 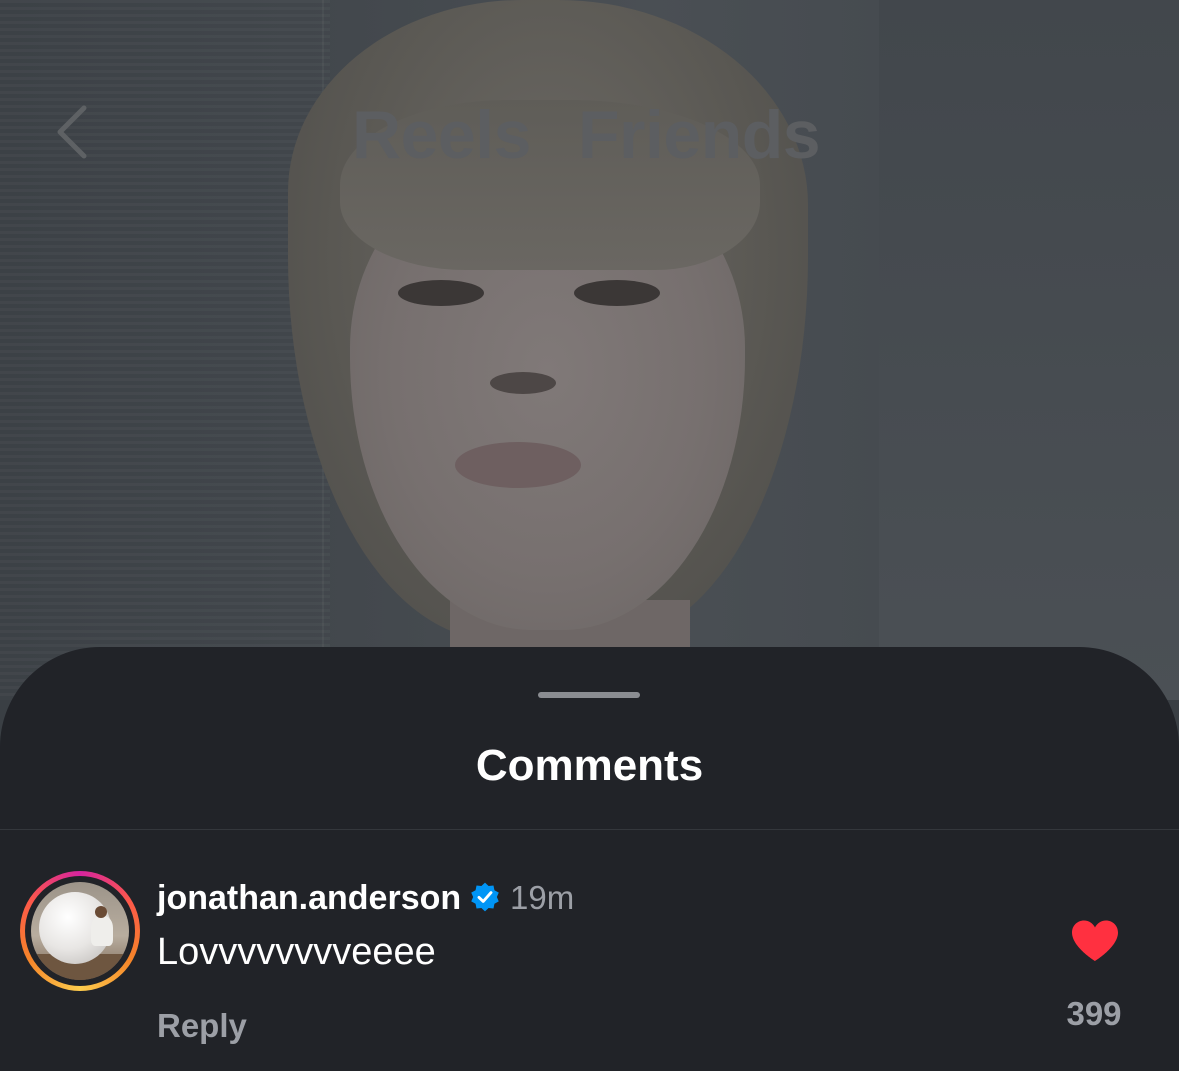 What do you see at coordinates (518, 465) in the screenshot?
I see `subject-lips` at bounding box center [518, 465].